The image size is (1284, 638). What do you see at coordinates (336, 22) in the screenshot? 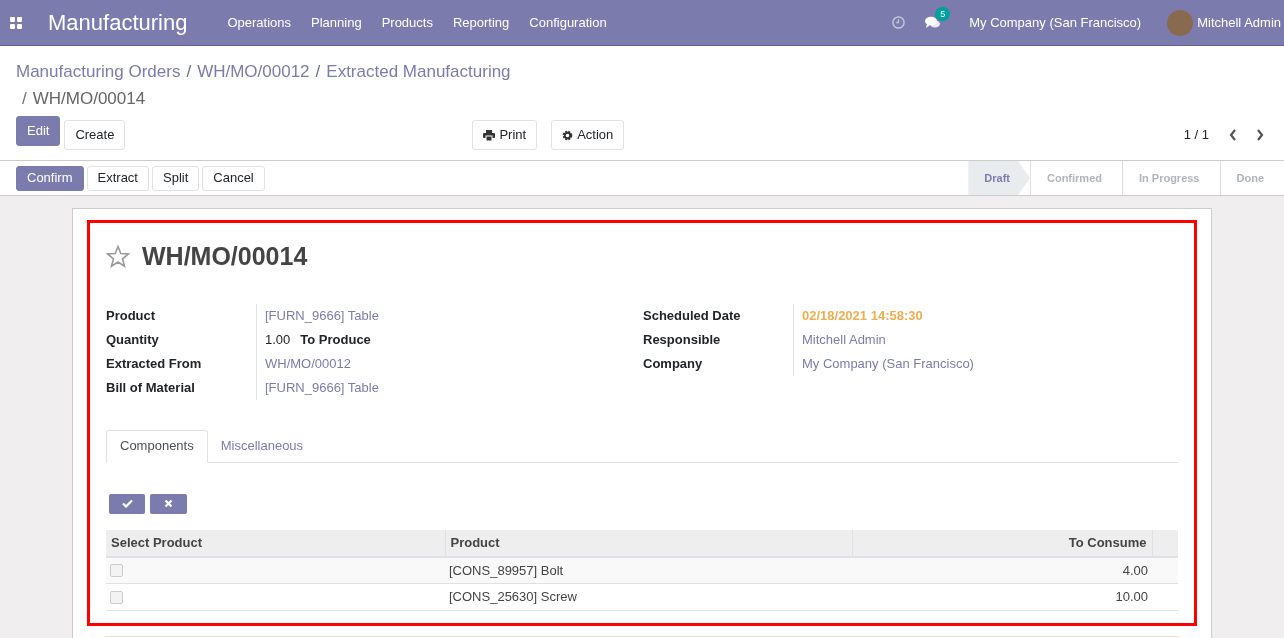
I see `menu-item: Planning` at bounding box center [336, 22].